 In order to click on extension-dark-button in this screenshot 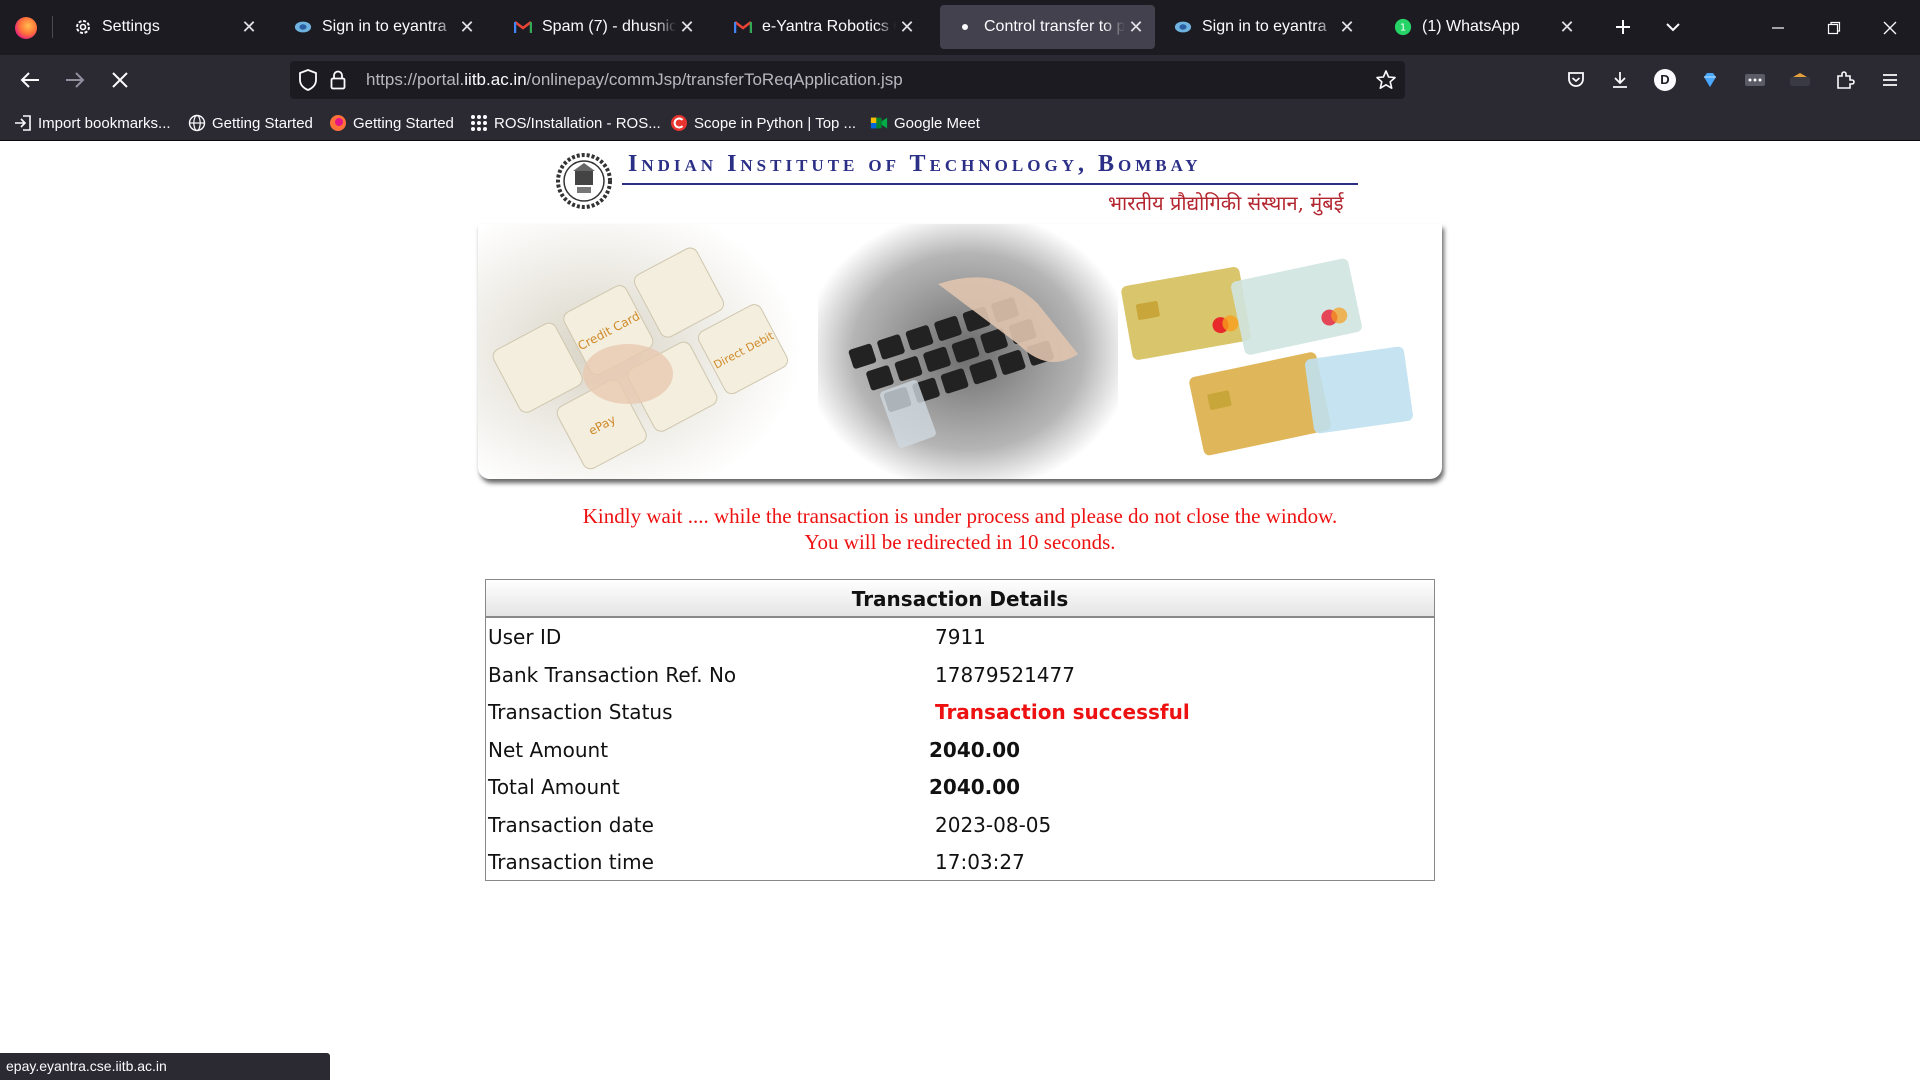, I will do `click(1800, 80)`.